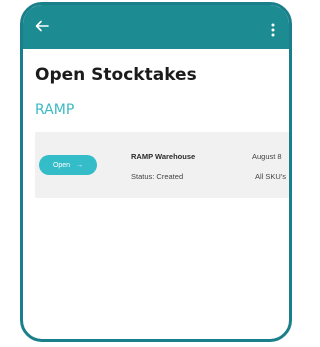 The width and height of the screenshot is (320, 347). I want to click on stocktake-scope: All SKU's, so click(271, 176).